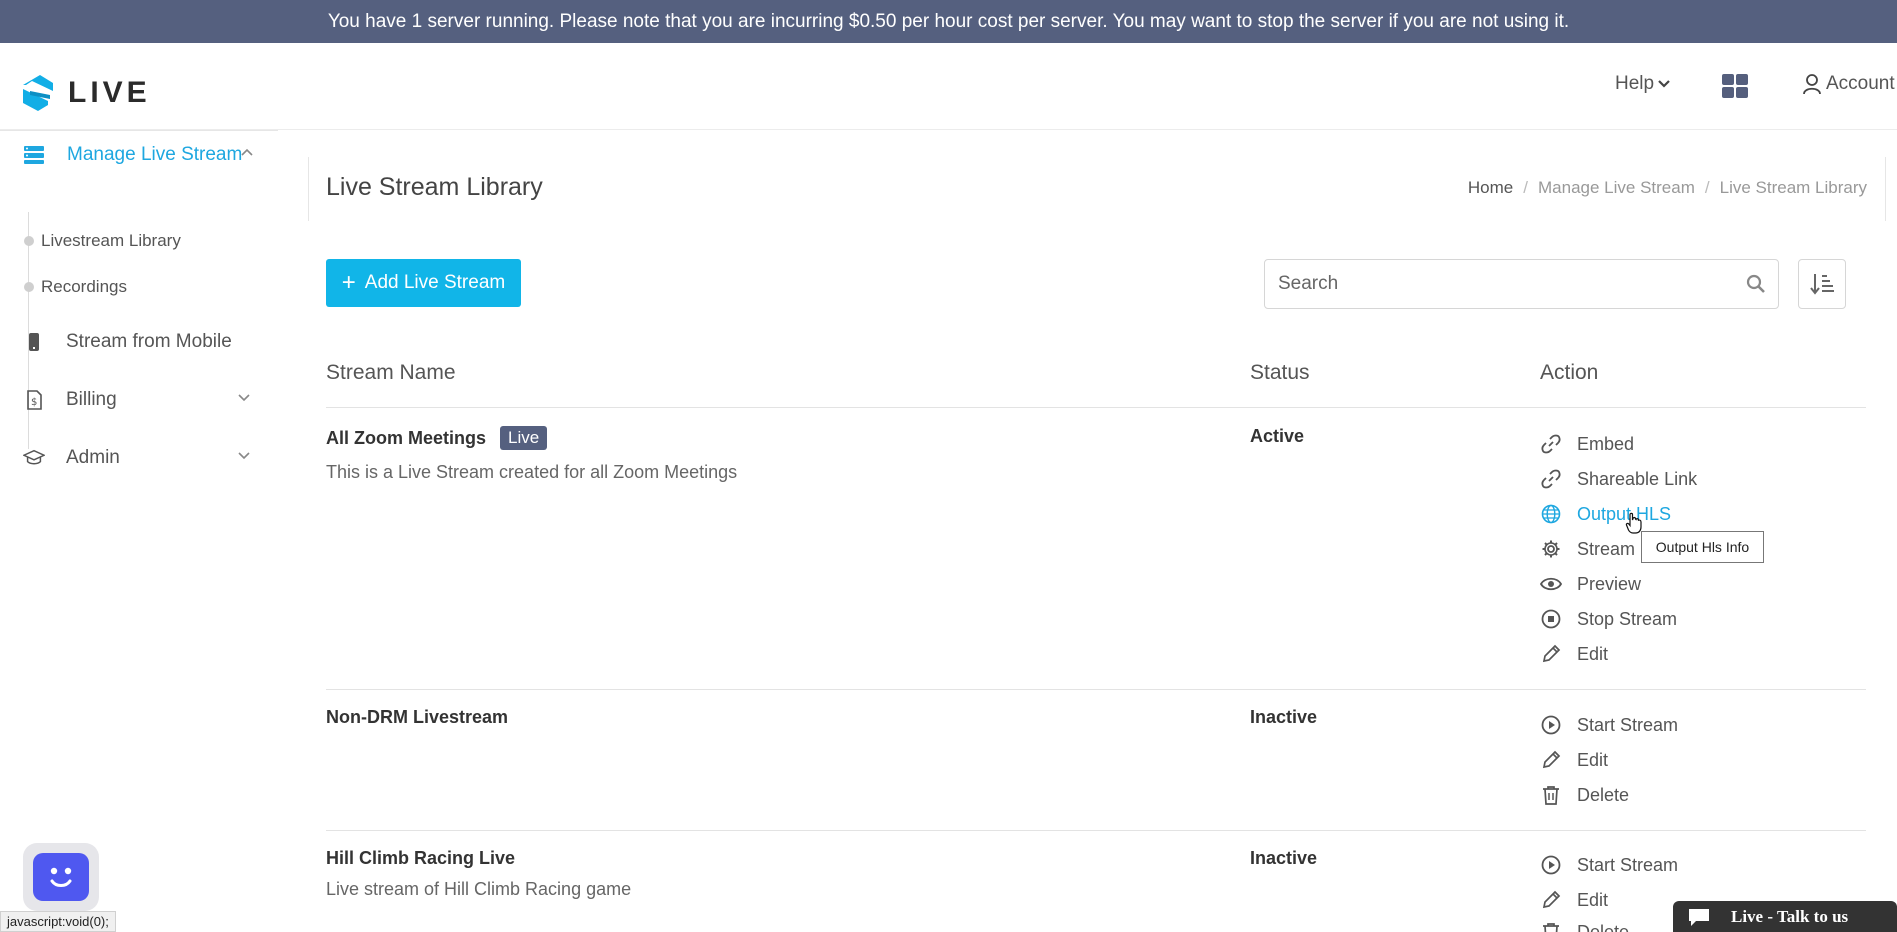 Image resolution: width=1897 pixels, height=932 pixels. Describe the element at coordinates (1551, 619) in the screenshot. I see `stop-icon` at that location.